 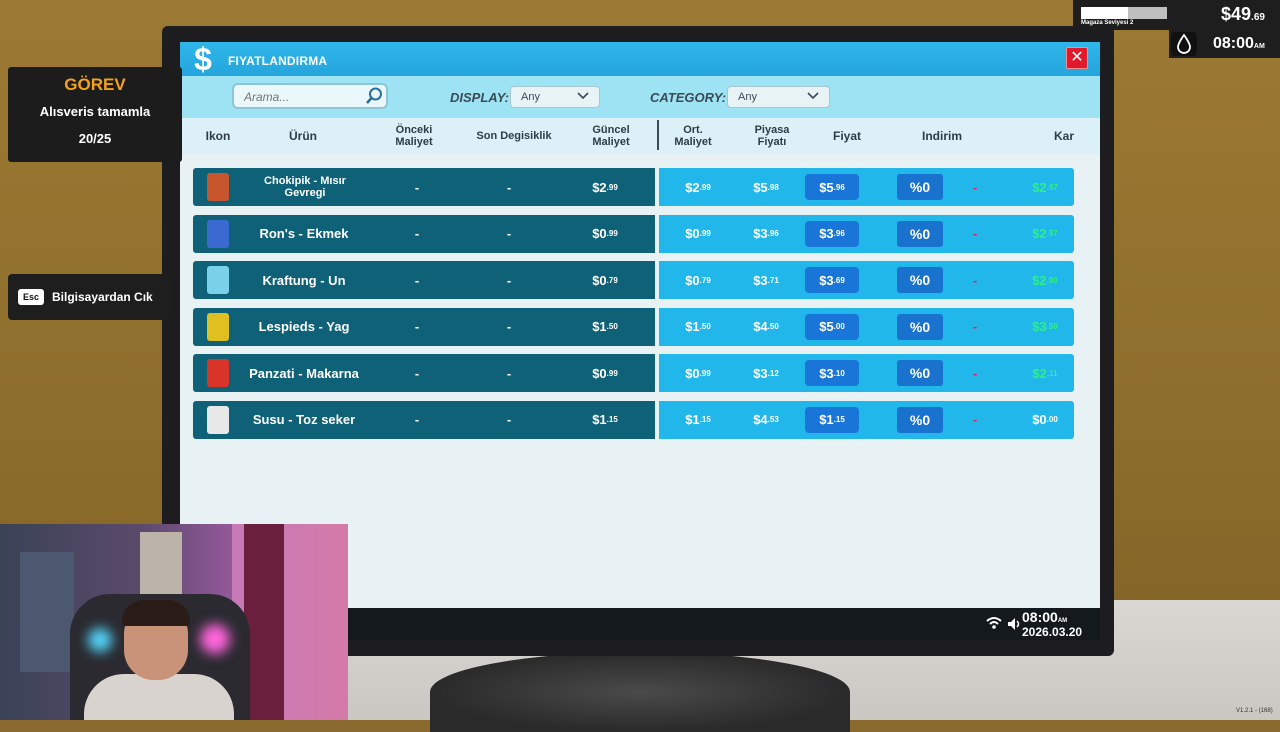 What do you see at coordinates (303, 136) in the screenshot?
I see `col-urun: Ürün` at bounding box center [303, 136].